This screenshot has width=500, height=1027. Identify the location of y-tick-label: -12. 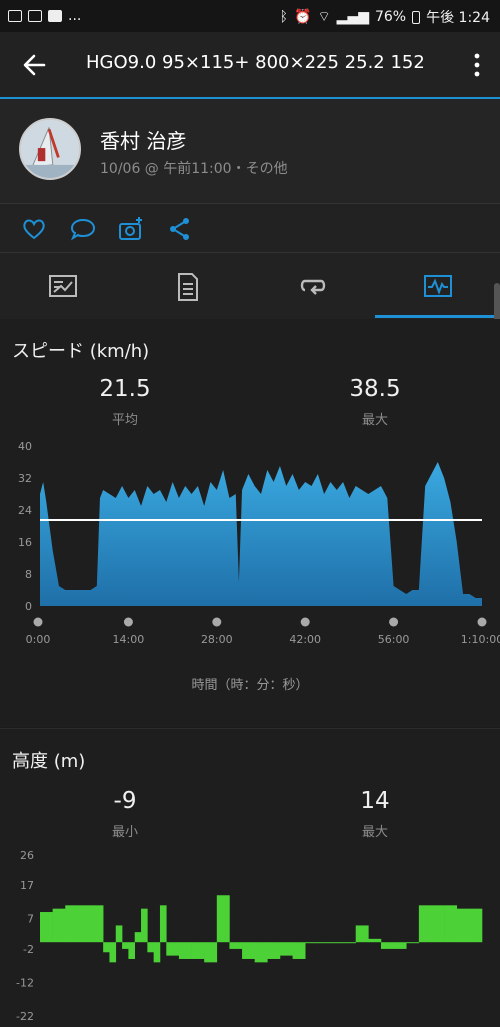
(25, 982).